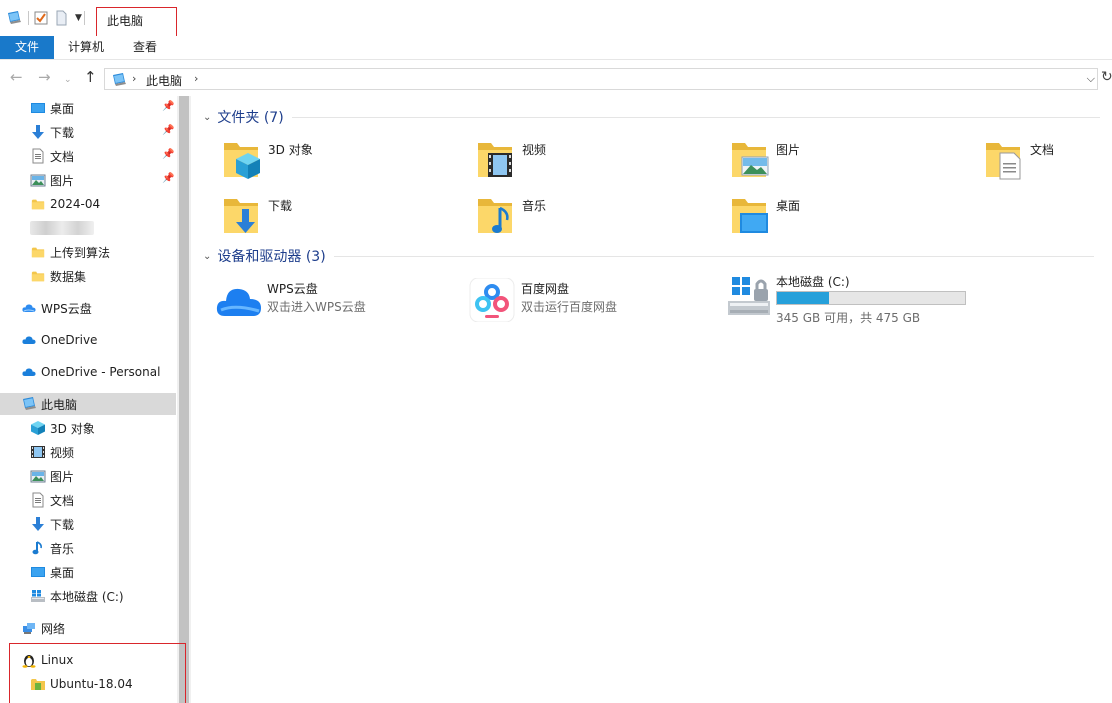 This screenshot has height=703, width=1112. I want to click on scrollbar-thumb, so click(184, 399).